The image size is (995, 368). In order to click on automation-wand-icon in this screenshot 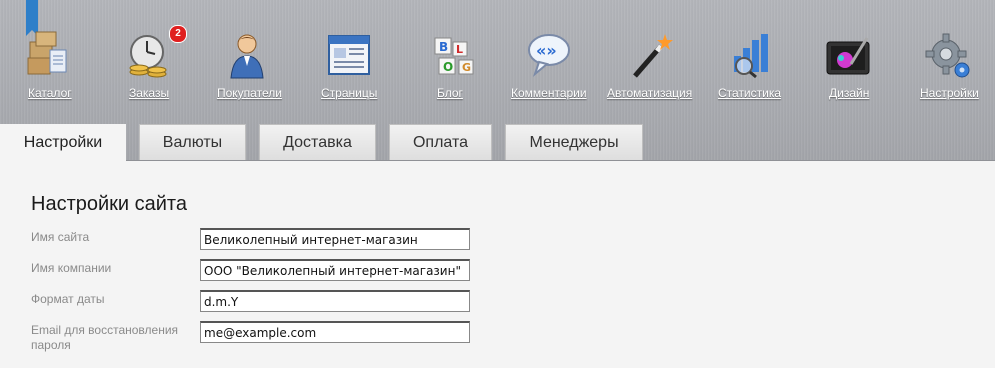, I will do `click(653, 56)`.